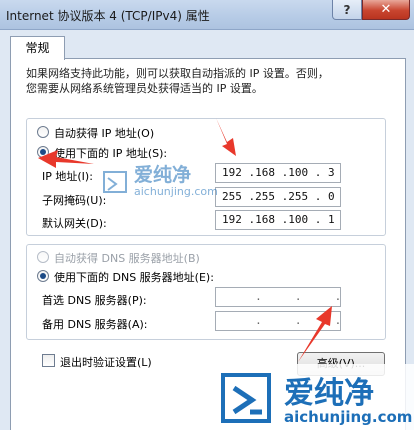 This screenshot has width=414, height=430. What do you see at coordinates (37, 48) in the screenshot?
I see `tab-general: 常规` at bounding box center [37, 48].